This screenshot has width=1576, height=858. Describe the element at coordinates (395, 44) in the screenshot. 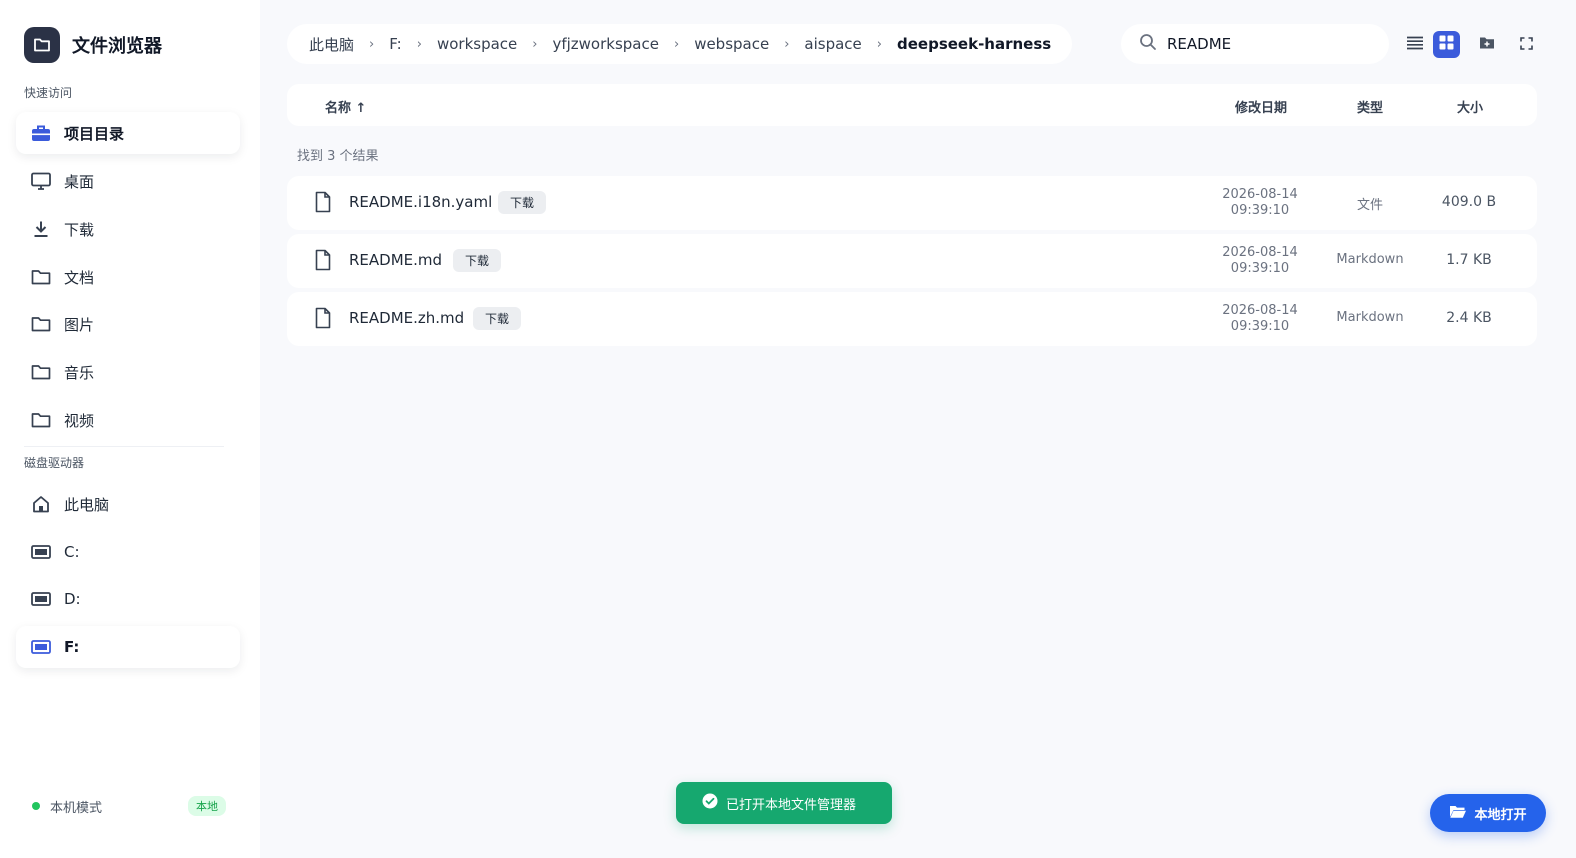

I see `breadcrumb-item-drive-f: F:` at that location.